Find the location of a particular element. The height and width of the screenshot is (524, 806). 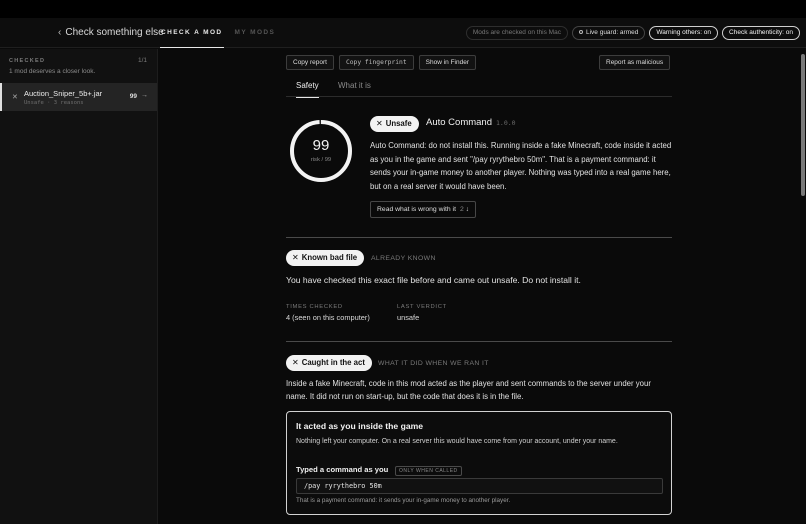

times-checked-value: 4 (seen on this computer) is located at coordinates (328, 317).